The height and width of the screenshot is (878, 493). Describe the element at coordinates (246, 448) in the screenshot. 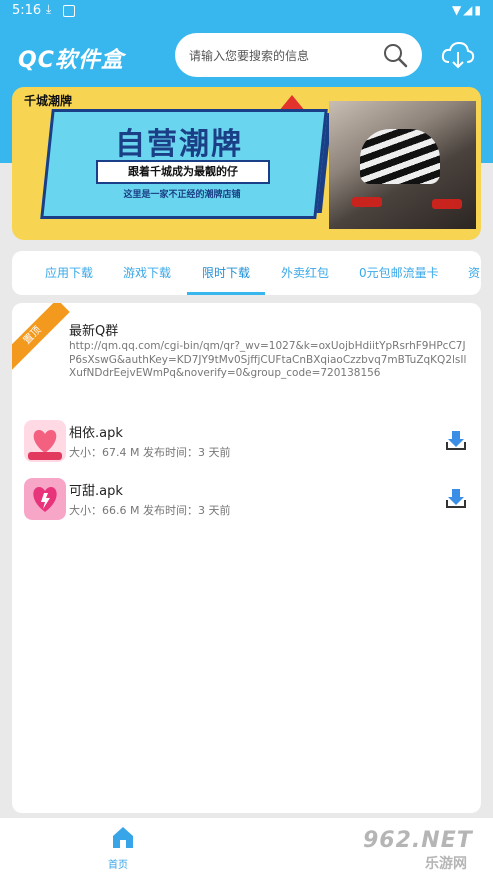

I see `list-item: 相依.apk 大小：67.4 M 发布时间：3 天前` at that location.